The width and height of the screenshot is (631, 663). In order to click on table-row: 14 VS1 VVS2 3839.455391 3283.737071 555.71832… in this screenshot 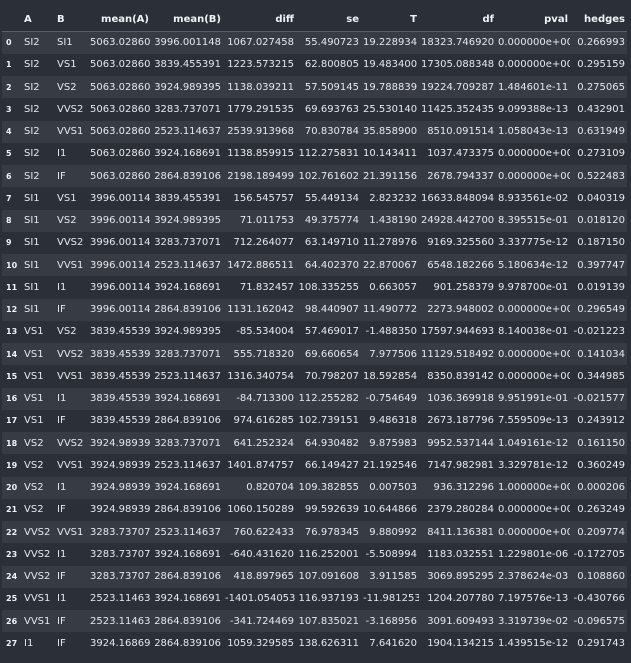, I will do `click(314, 354)`.